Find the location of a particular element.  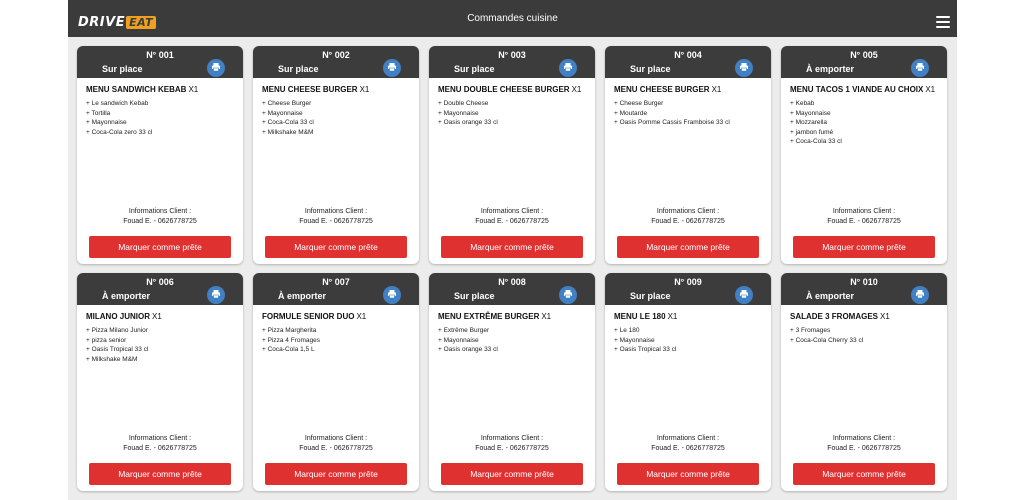

order-item: + Oasis Pomme Cassis Framboise 33 cl is located at coordinates (672, 122).